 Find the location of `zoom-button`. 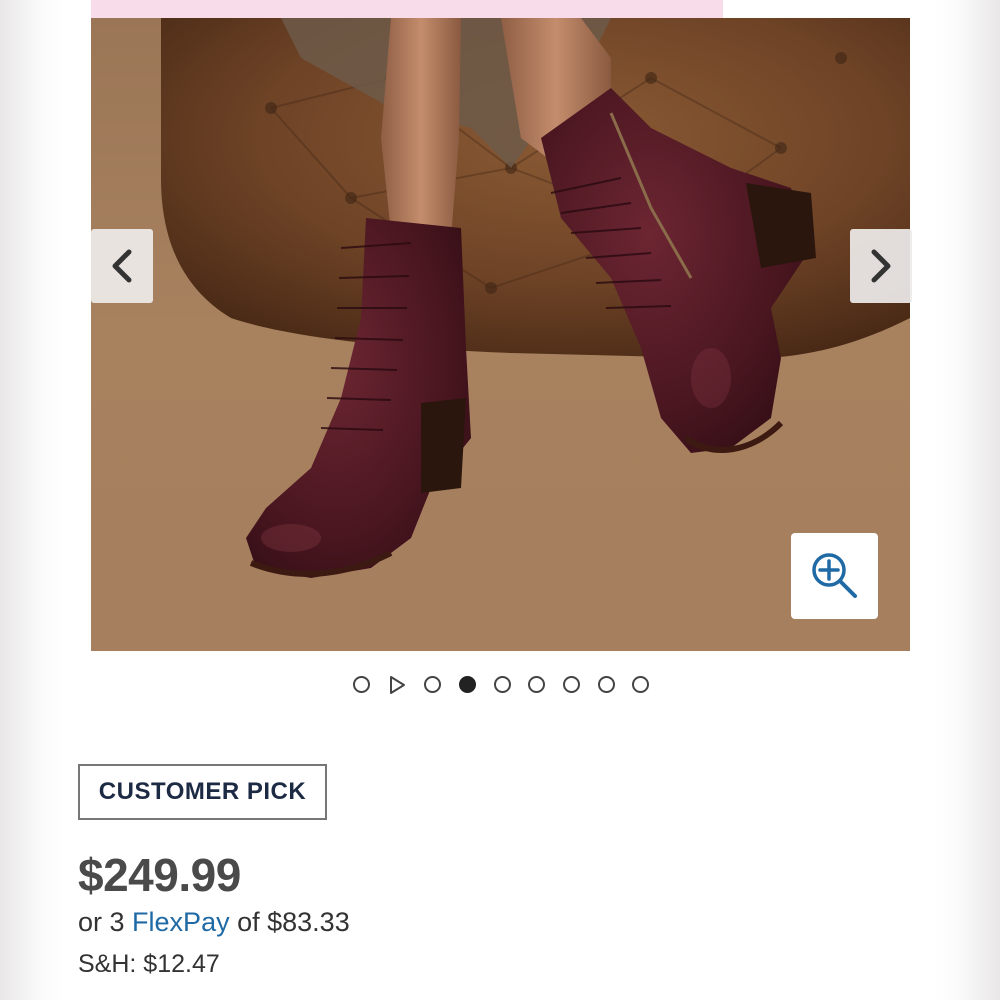

zoom-button is located at coordinates (834, 576).